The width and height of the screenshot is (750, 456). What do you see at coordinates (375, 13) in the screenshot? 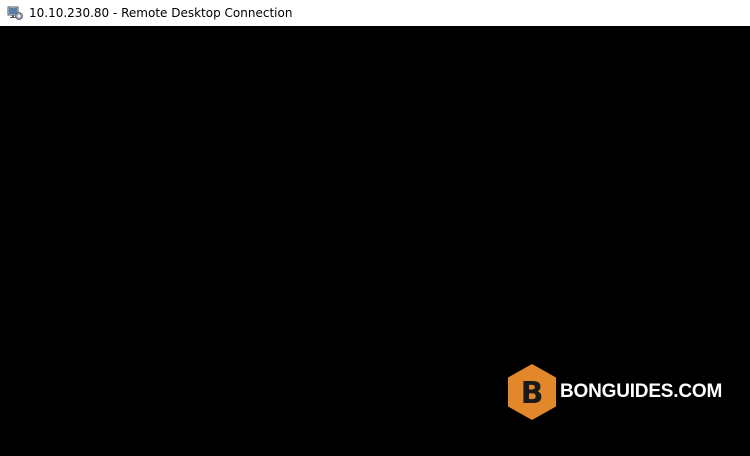
I see `title-bar: 10.10.230.80 - Remote Desktop Connection` at bounding box center [375, 13].